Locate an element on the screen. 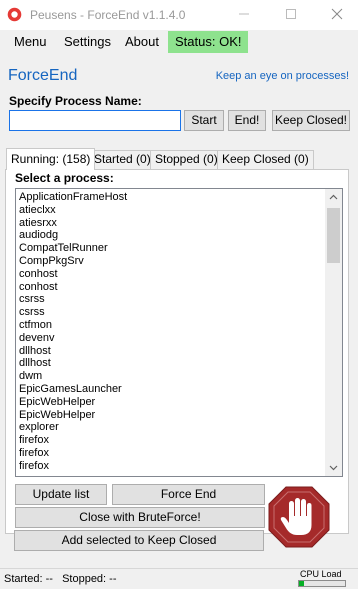 This screenshot has height=589, width=358. keep-closed-button: Keep Closed! is located at coordinates (311, 120).